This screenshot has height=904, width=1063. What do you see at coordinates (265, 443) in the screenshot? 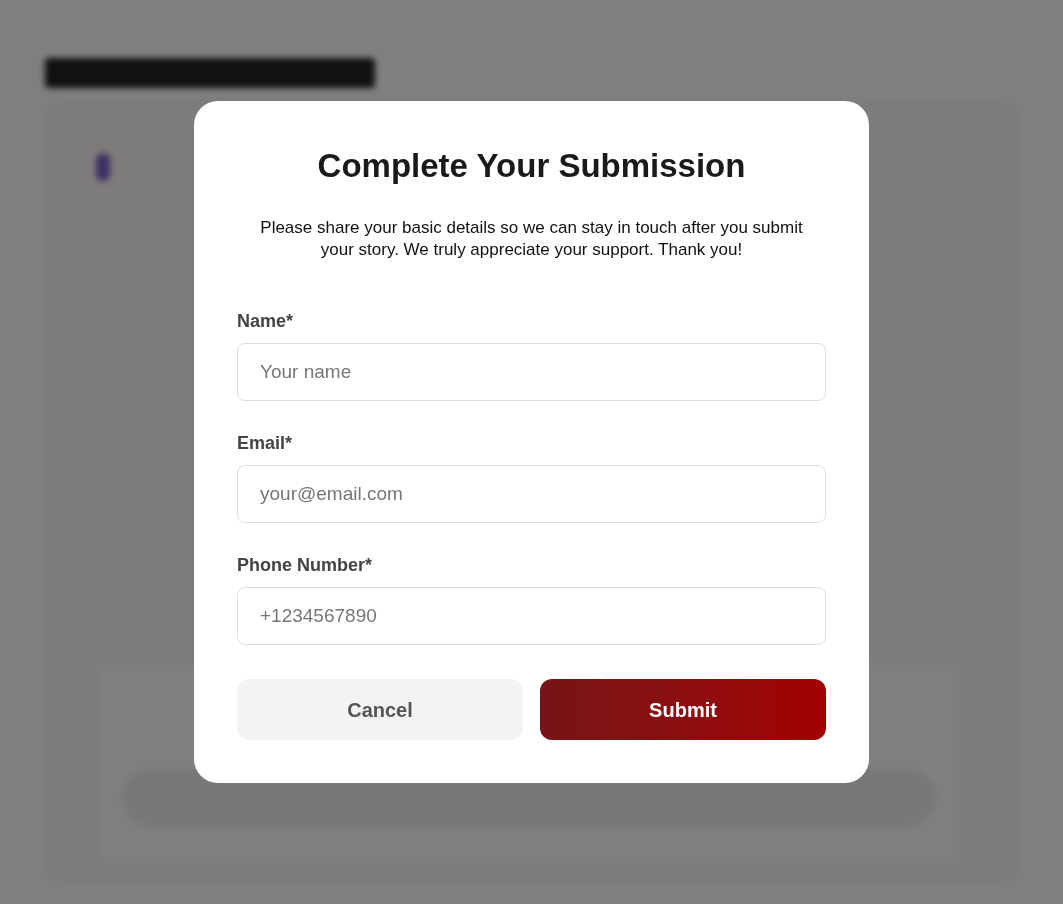
I see `field-label: Email*` at bounding box center [265, 443].